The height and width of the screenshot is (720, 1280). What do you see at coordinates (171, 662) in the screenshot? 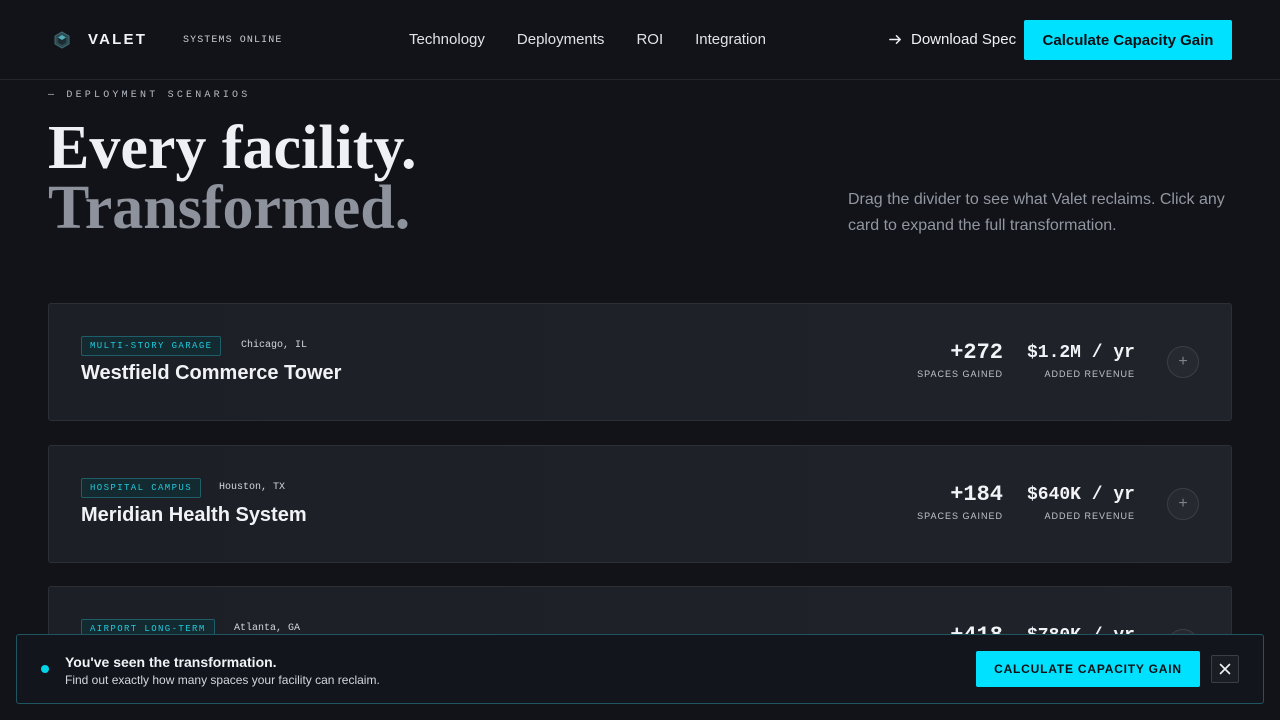
I see `toast-title: You've seen the transformation.` at bounding box center [171, 662].